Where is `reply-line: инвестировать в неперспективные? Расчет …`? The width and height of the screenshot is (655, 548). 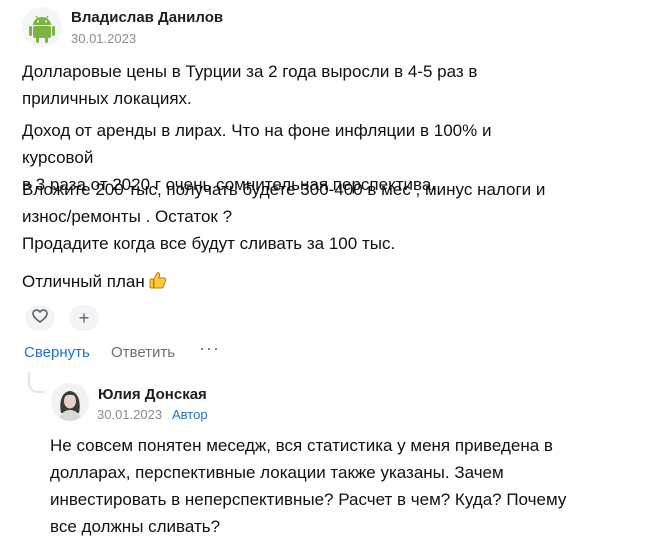
reply-line: инвестировать в неперспективные? Расчет … is located at coordinates (308, 499).